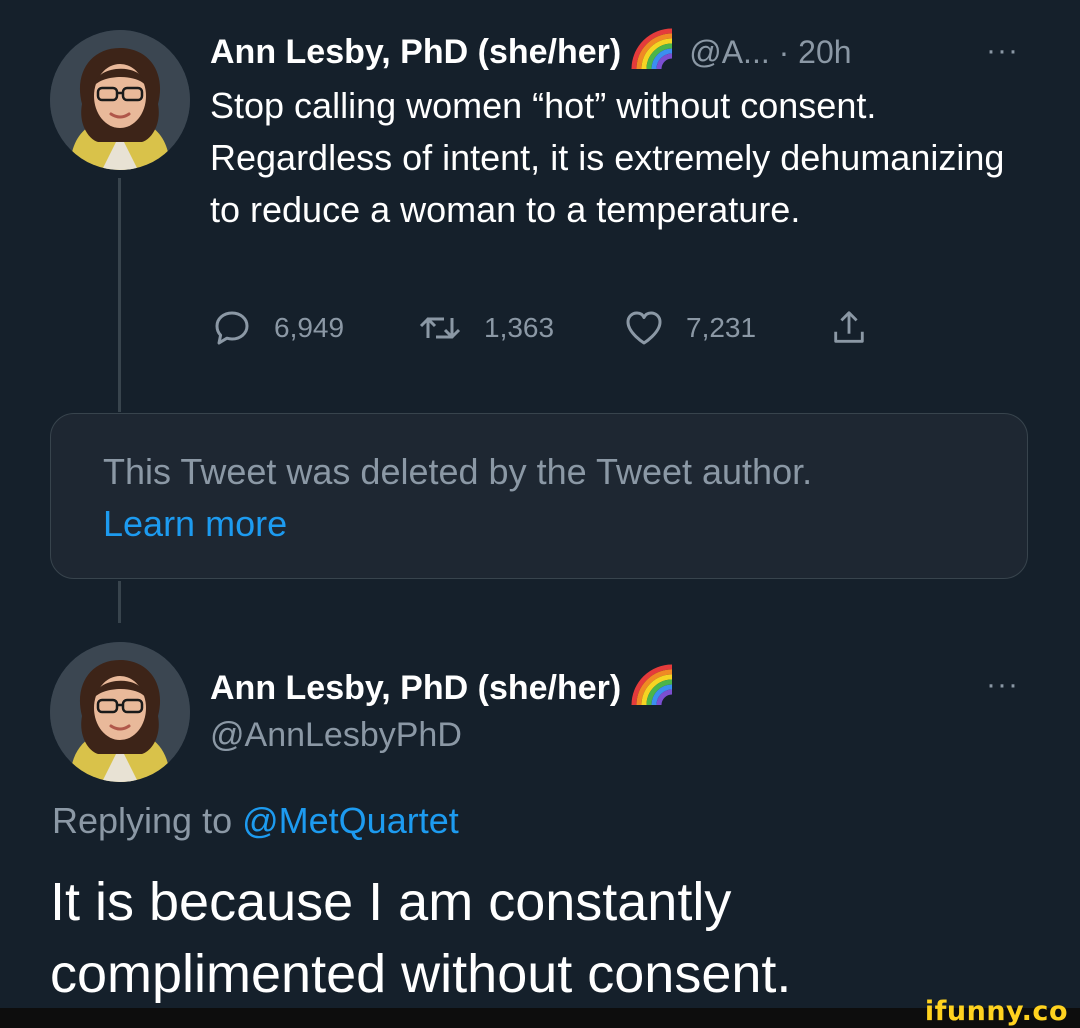 The width and height of the screenshot is (1080, 1028). Describe the element at coordinates (540, 1012) in the screenshot. I see `watermark-bar: ifunny.co` at that location.